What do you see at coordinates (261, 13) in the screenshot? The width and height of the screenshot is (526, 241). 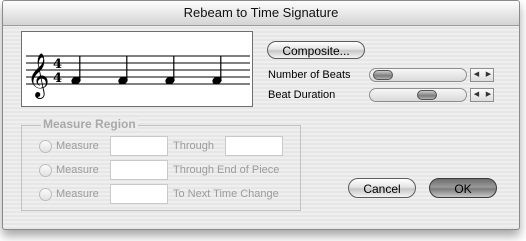 I see `dialog-title: Rebeam to Time Signature` at bounding box center [261, 13].